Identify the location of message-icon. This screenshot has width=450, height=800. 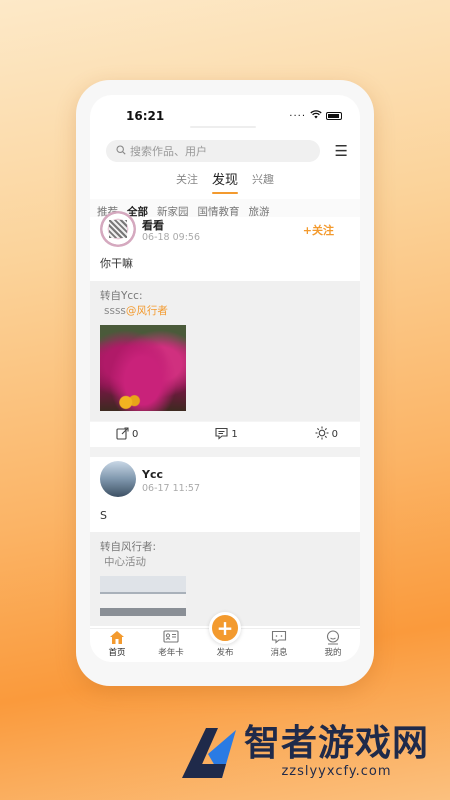
(279, 638).